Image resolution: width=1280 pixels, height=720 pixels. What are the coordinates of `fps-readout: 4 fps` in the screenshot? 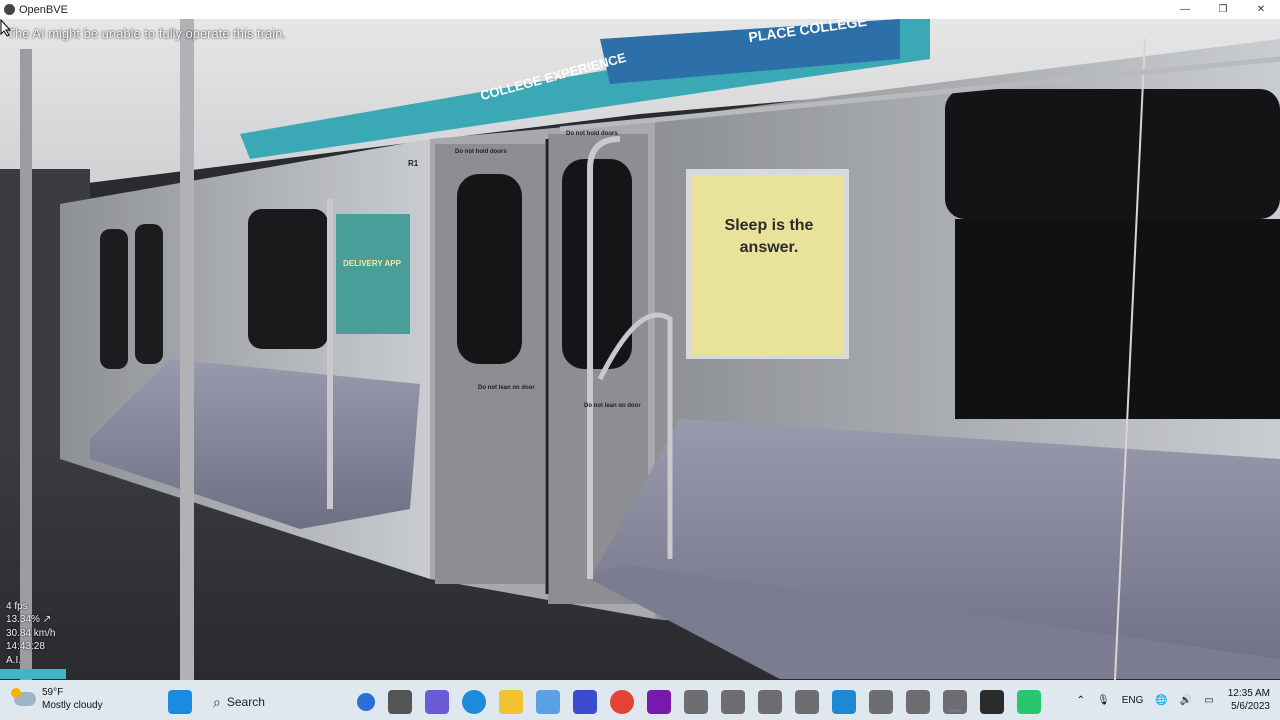 It's located at (17, 606).